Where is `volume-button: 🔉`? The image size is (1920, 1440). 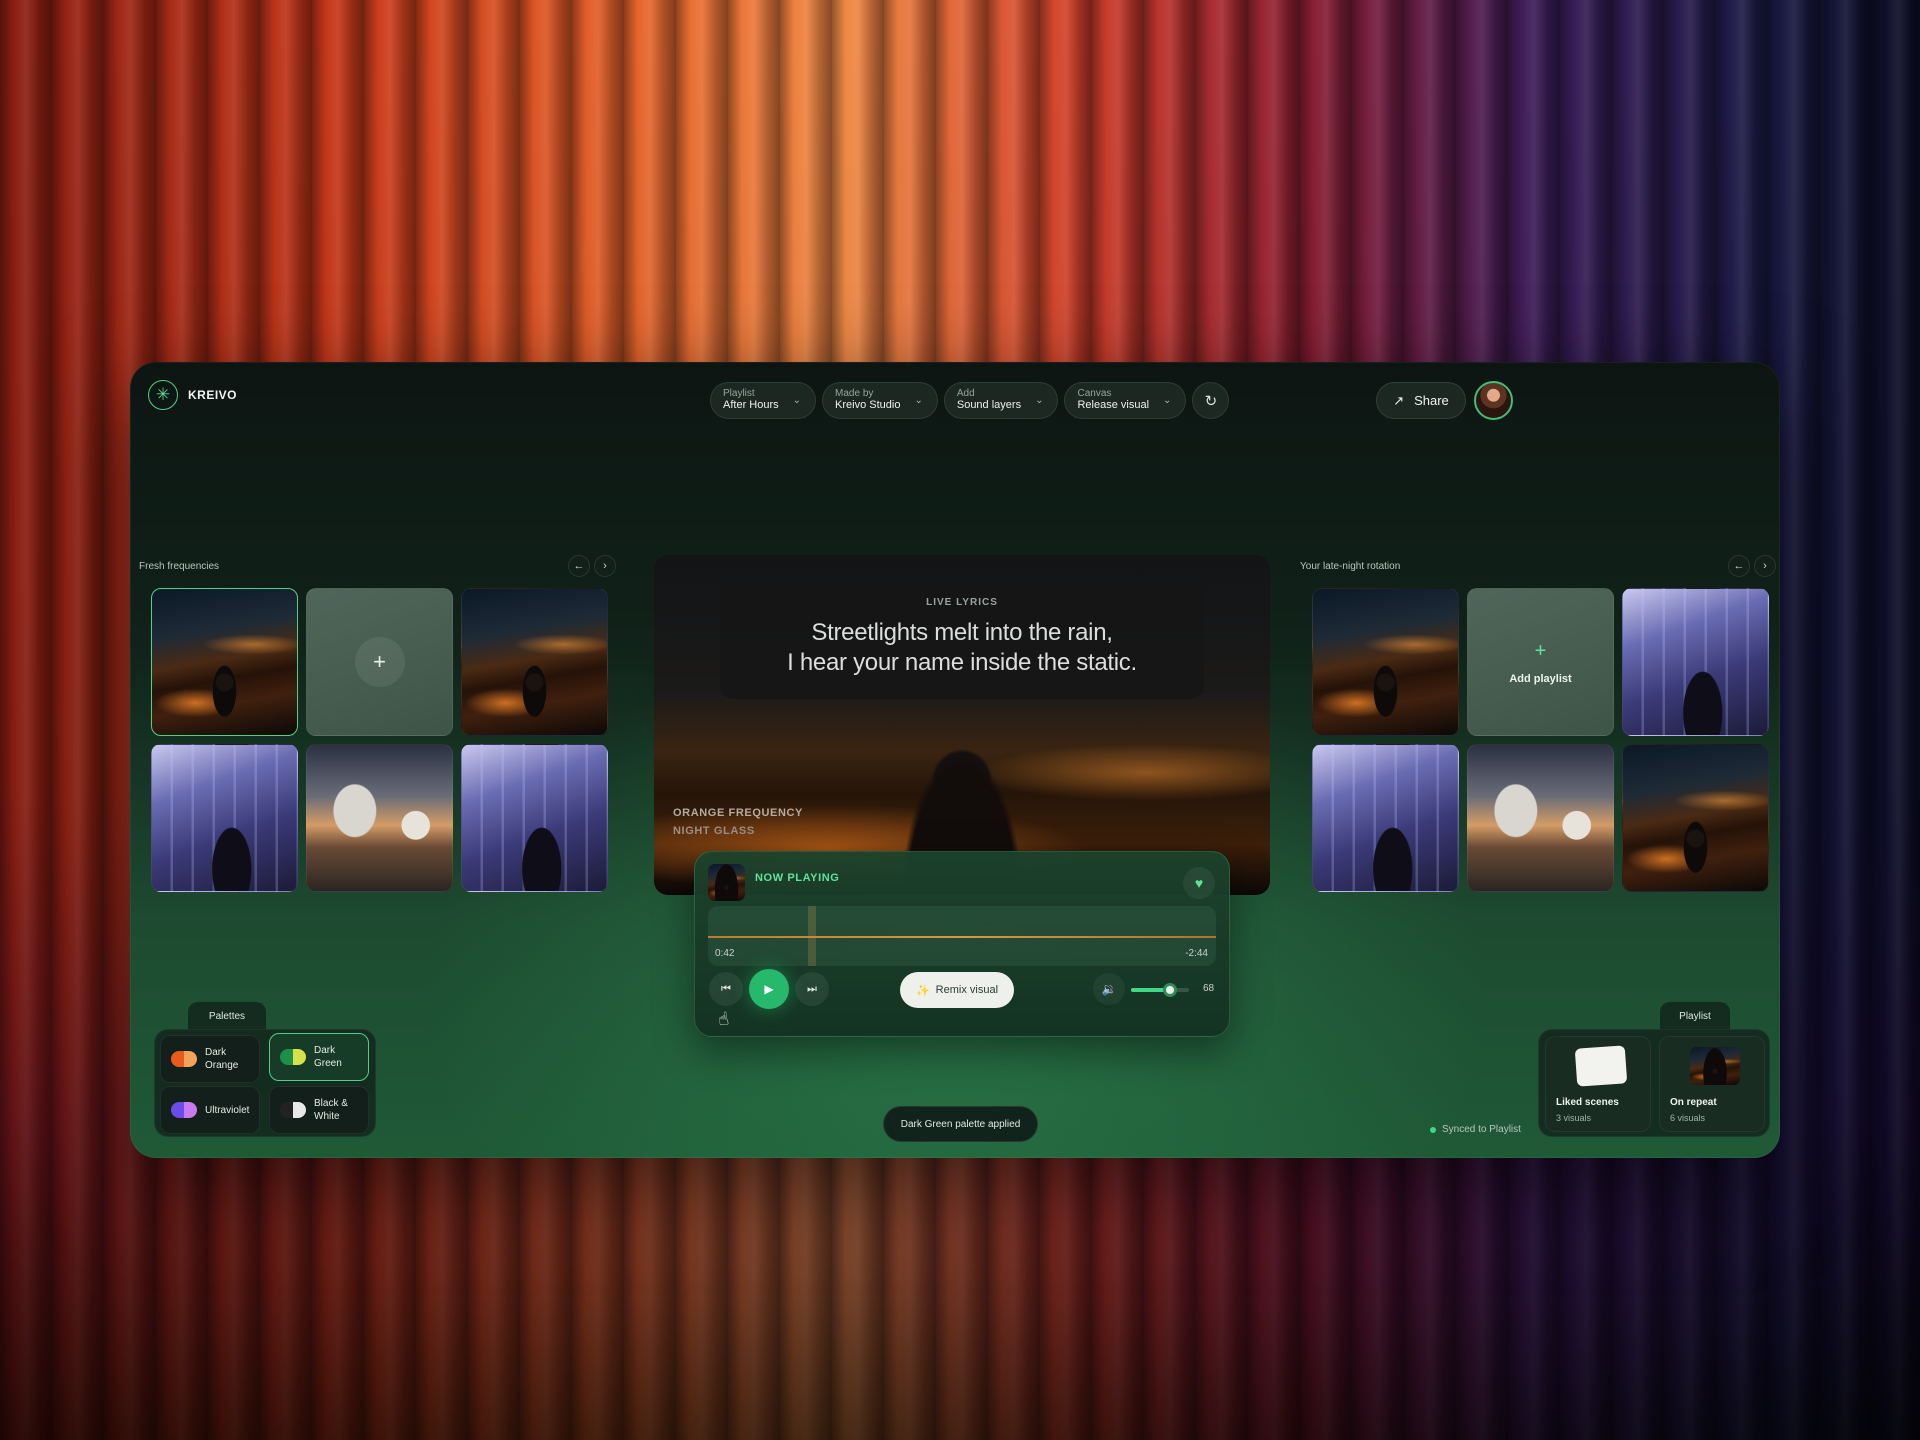
volume-button: 🔉 is located at coordinates (1109, 989).